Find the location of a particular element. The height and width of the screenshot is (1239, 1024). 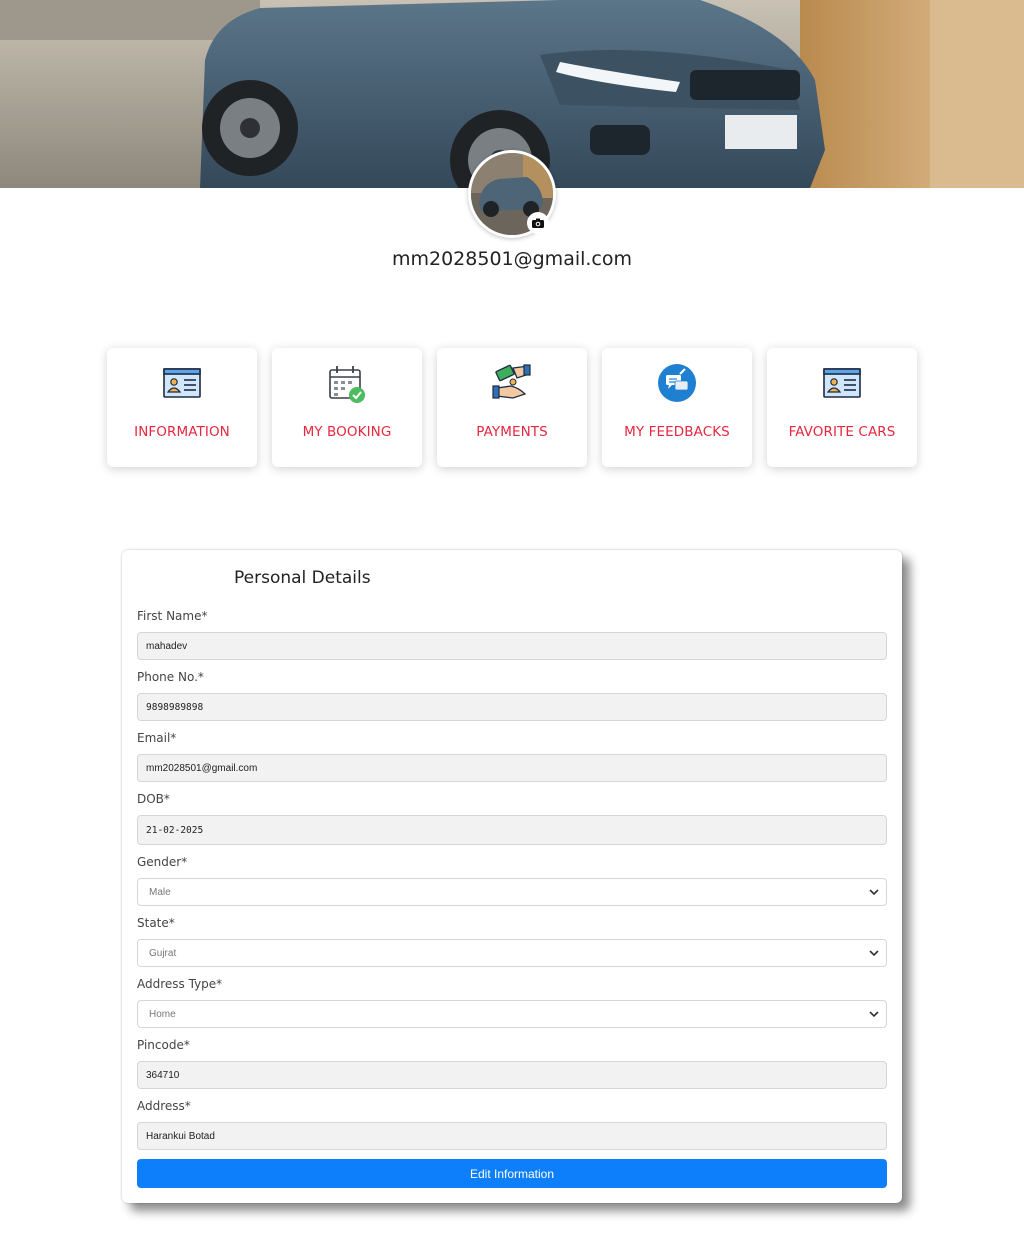

menu-card-label: FAVORITE CARS is located at coordinates (842, 432).